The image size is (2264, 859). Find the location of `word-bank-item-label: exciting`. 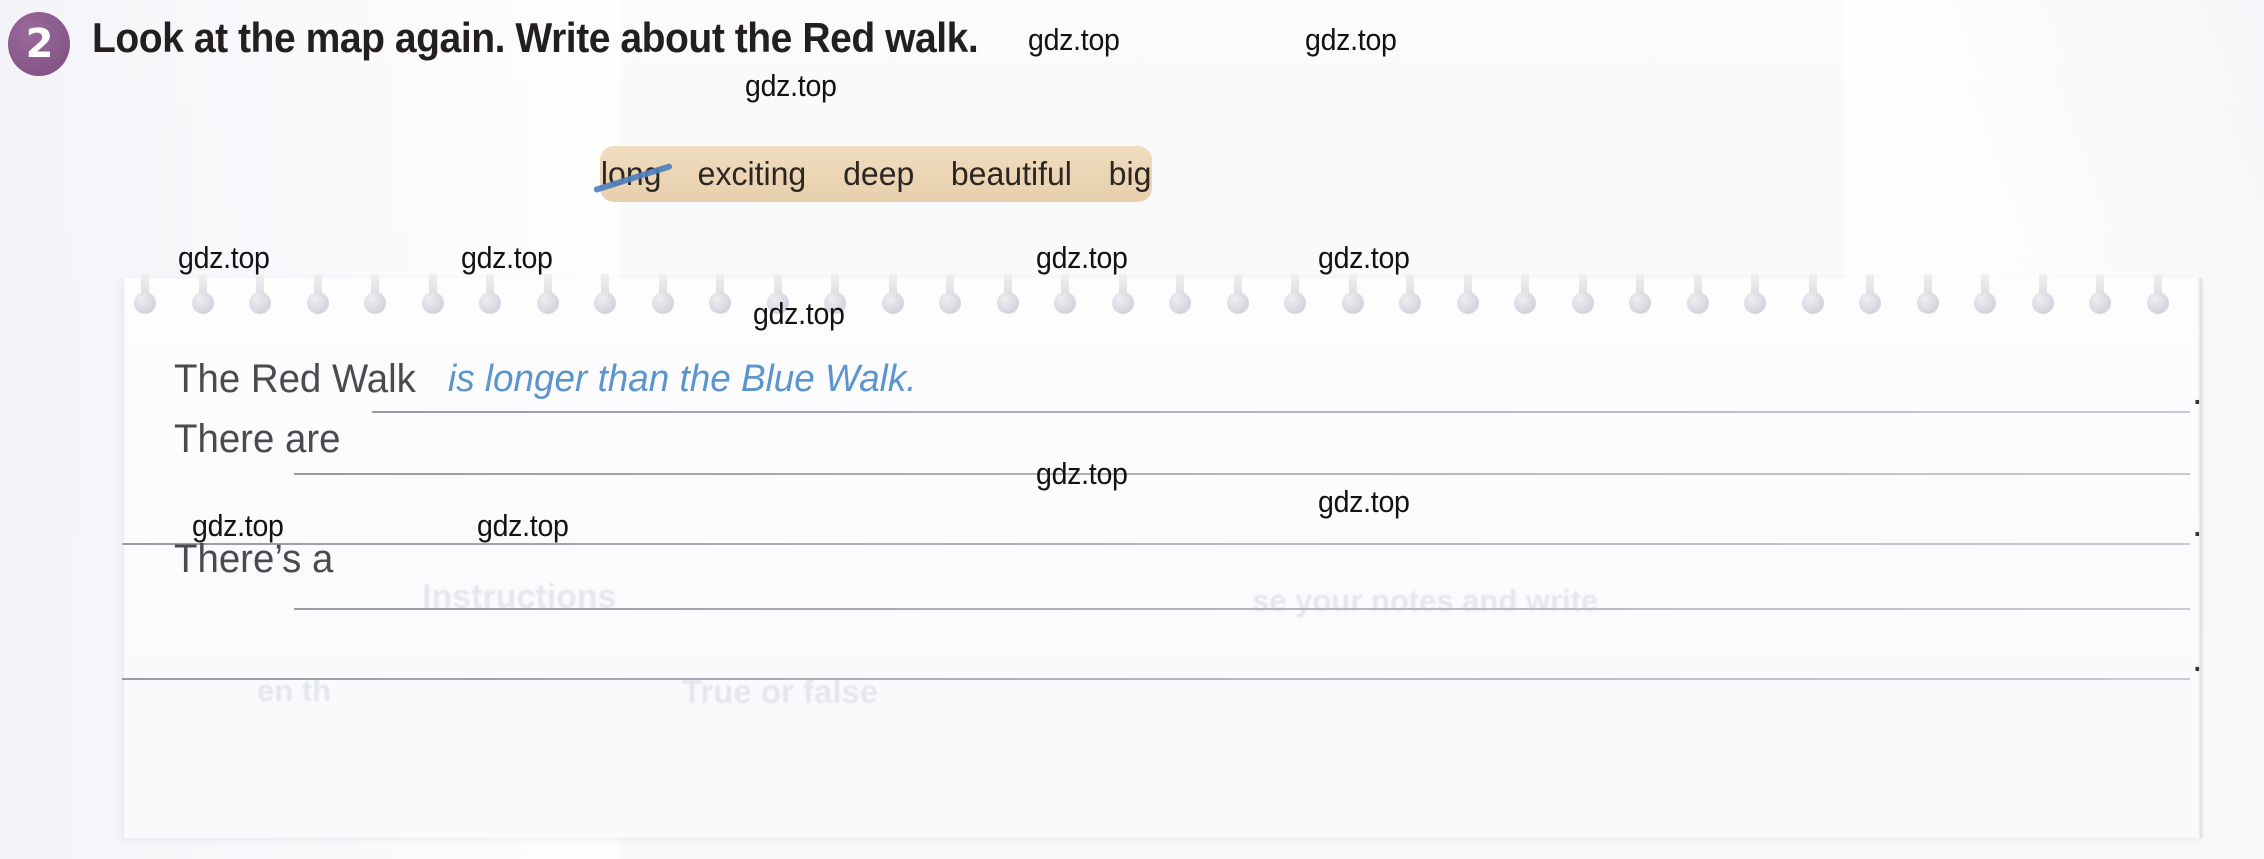

word-bank-item-label: exciting is located at coordinates (752, 173).